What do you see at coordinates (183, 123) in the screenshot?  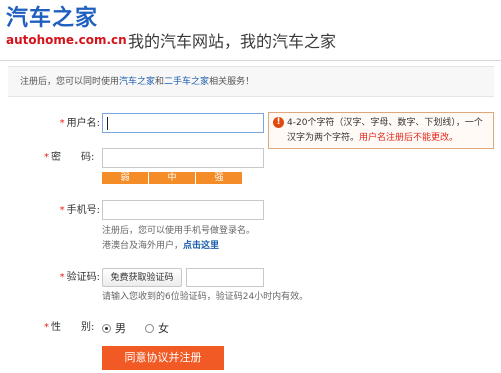 I see `username-input` at bounding box center [183, 123].